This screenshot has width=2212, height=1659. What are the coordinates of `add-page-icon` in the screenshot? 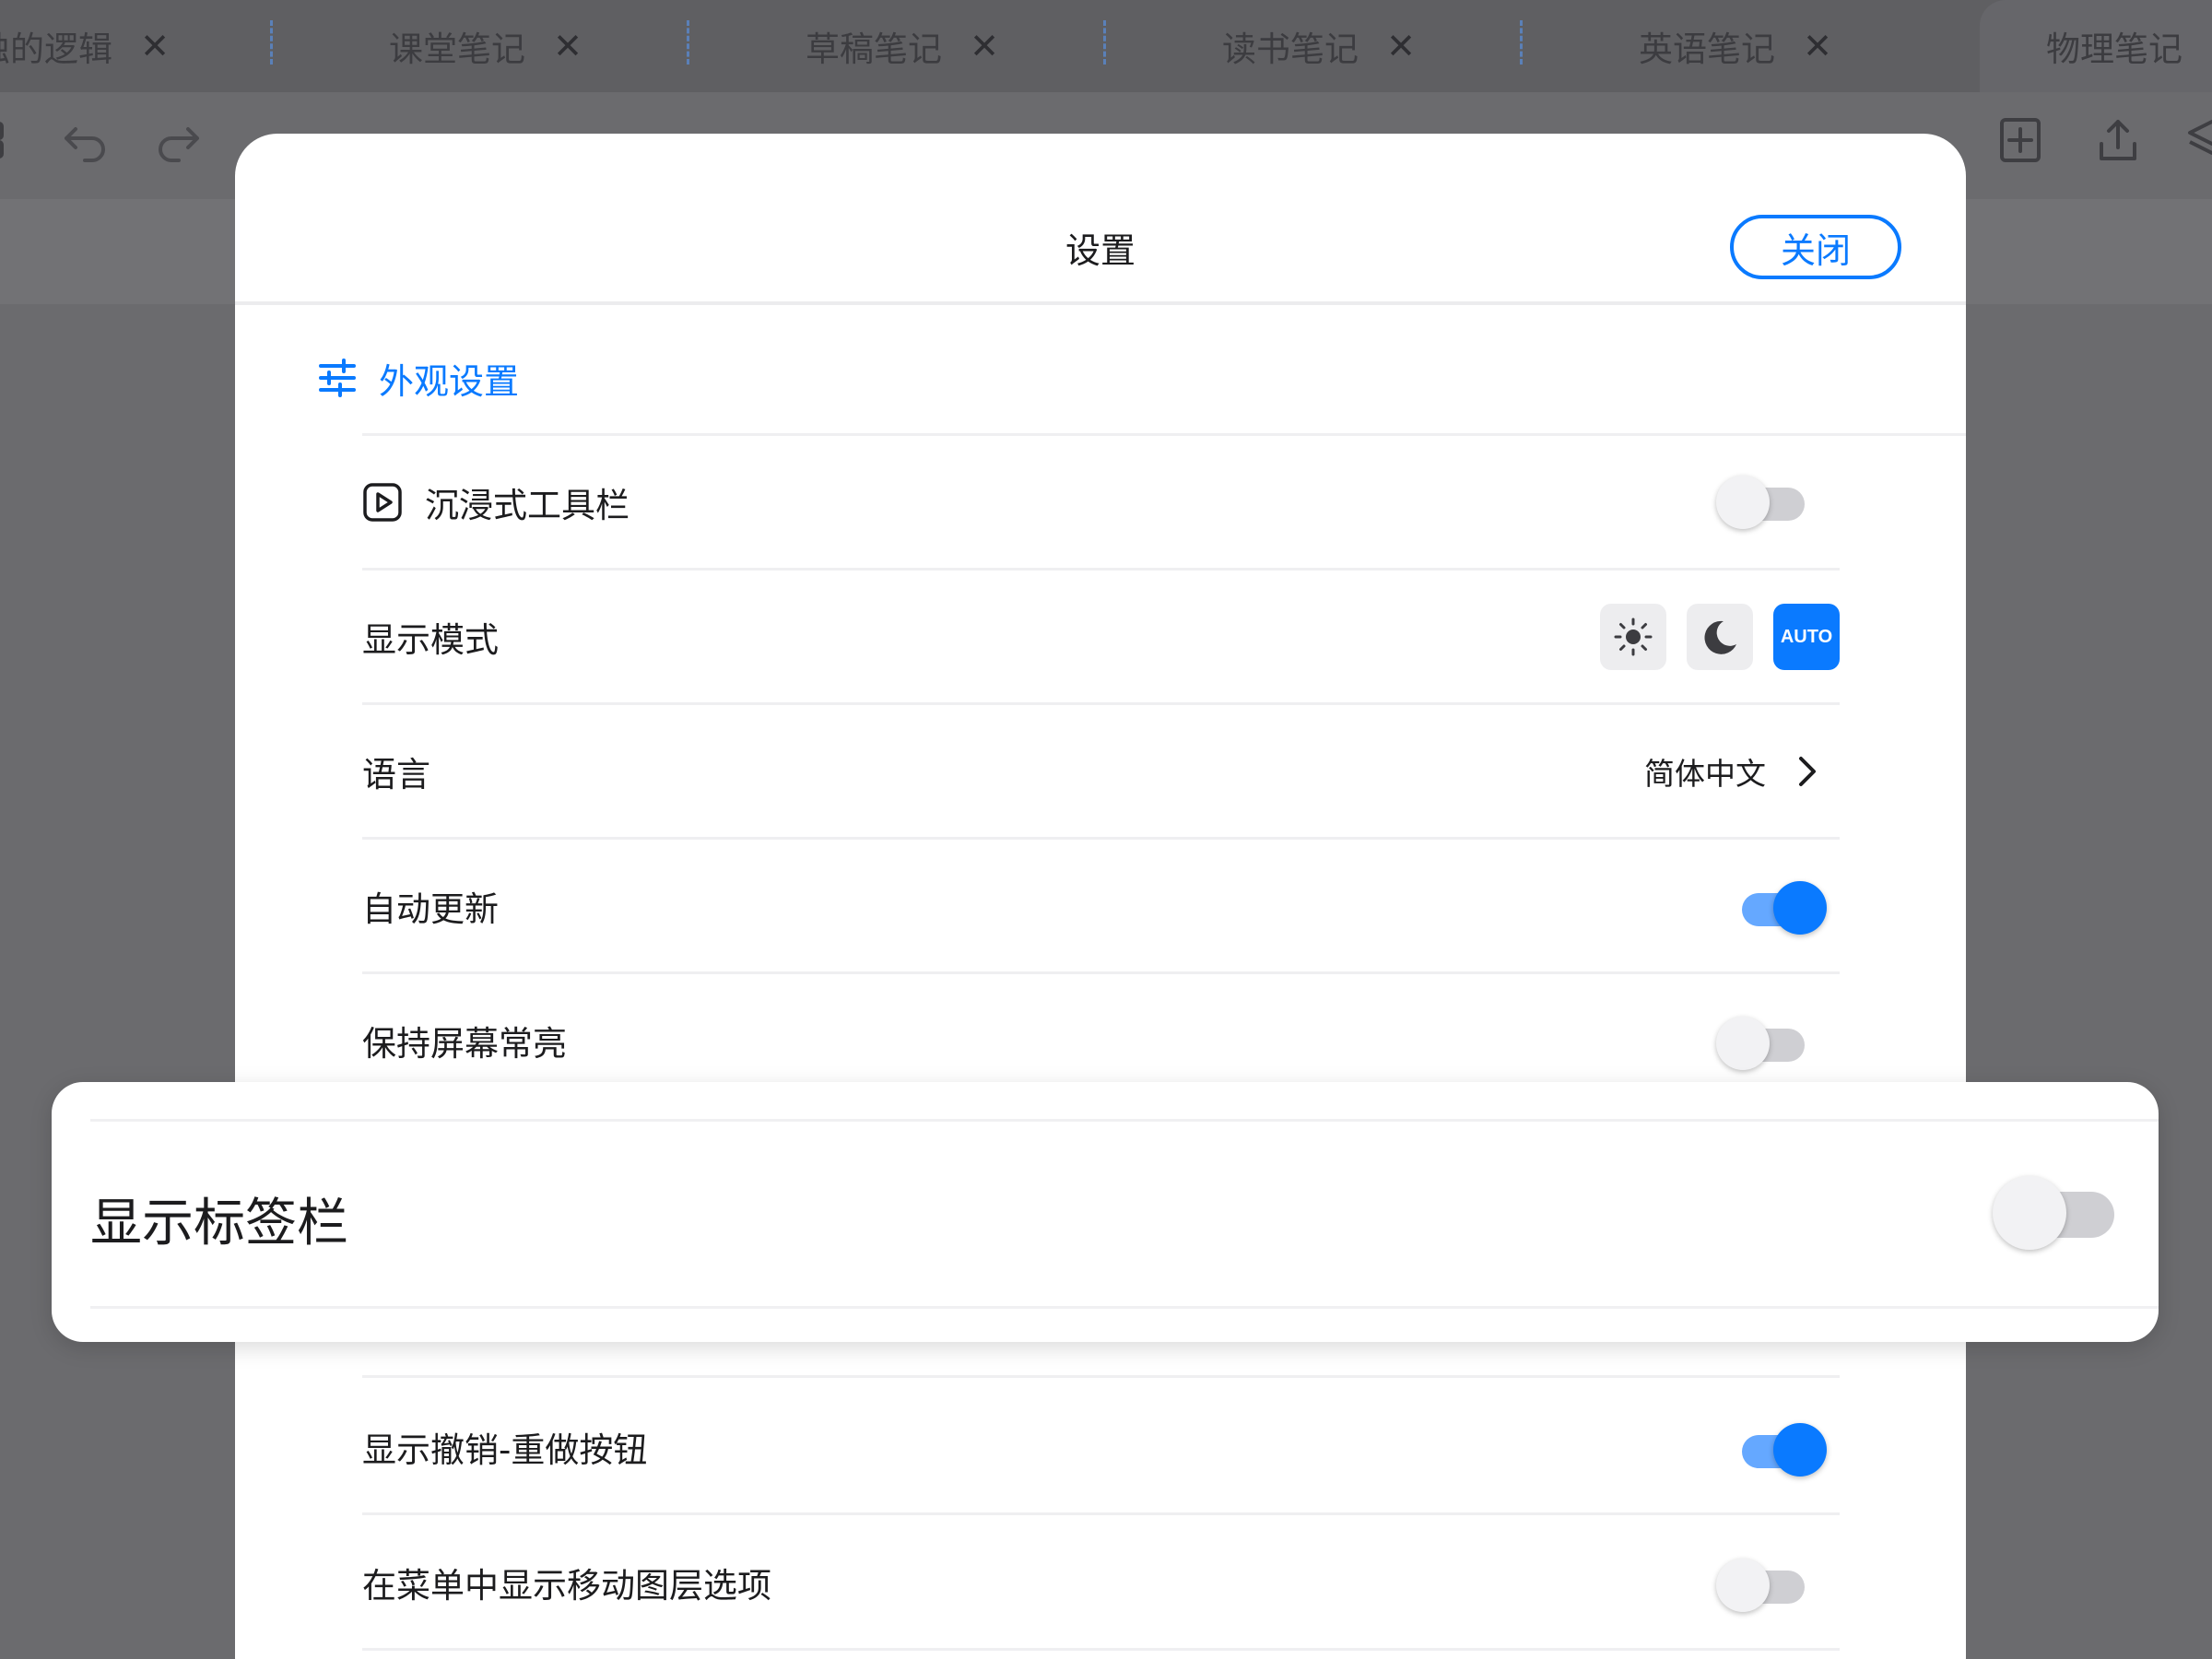 It's located at (2020, 140).